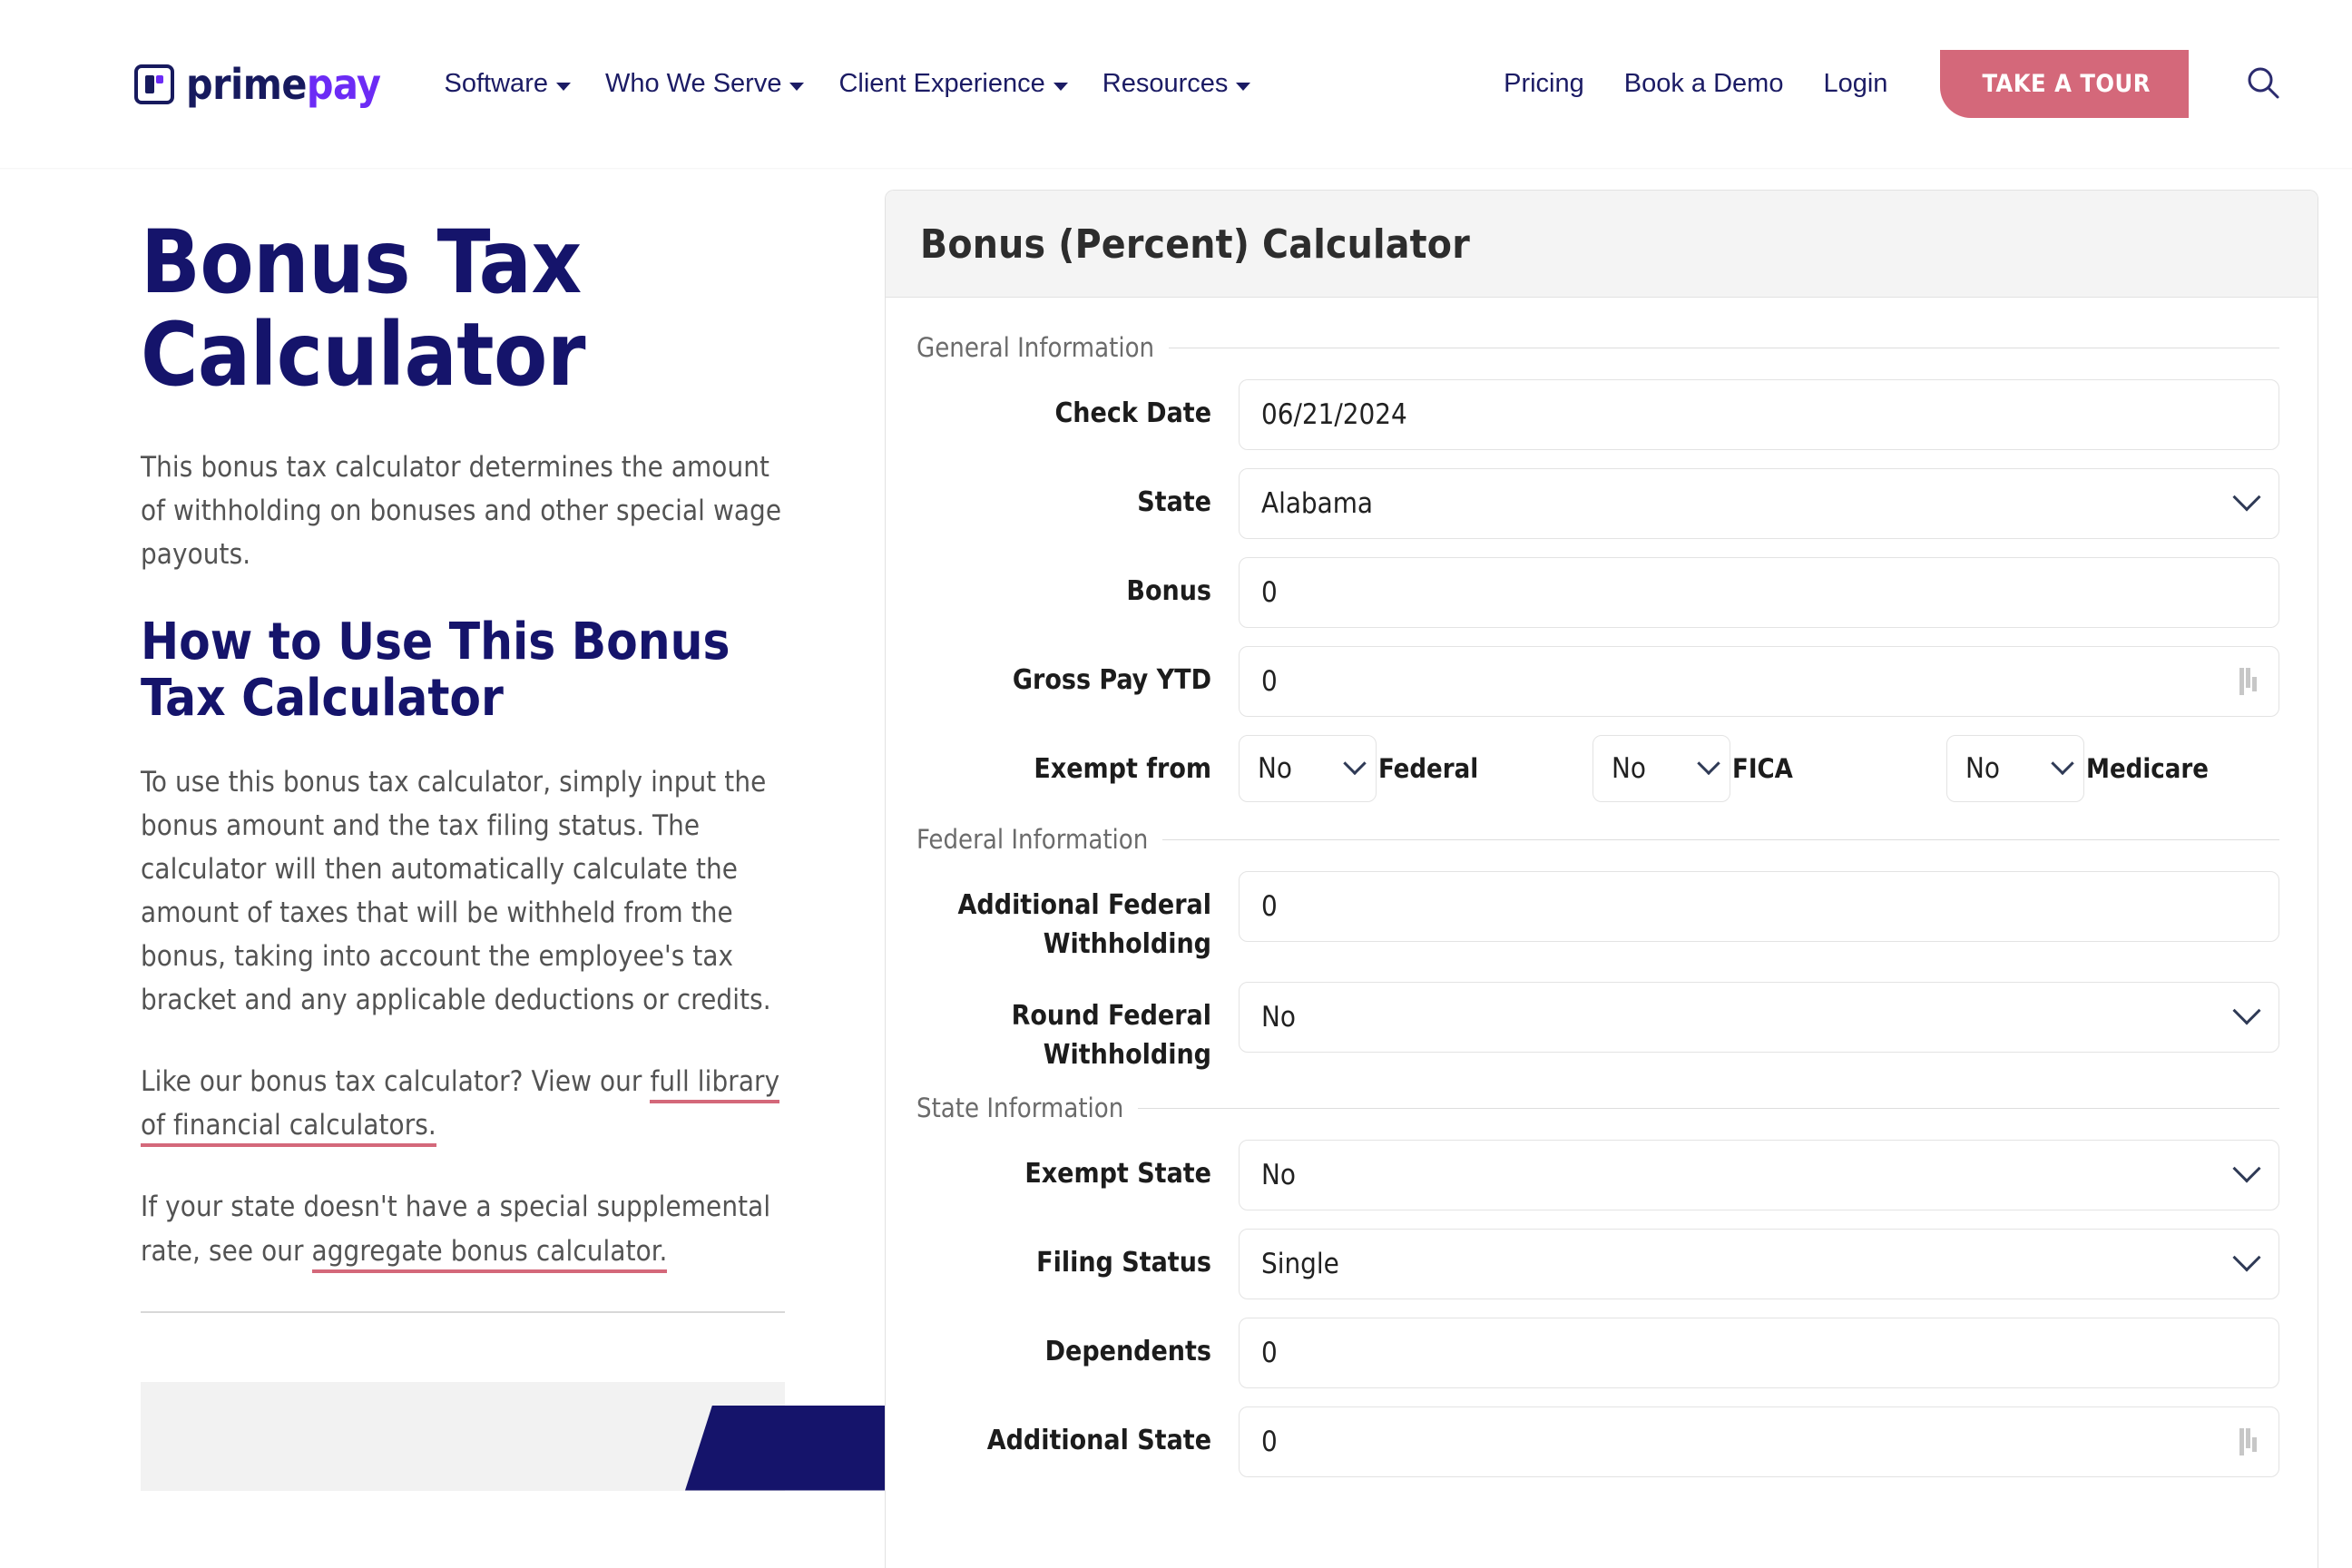 The image size is (2352, 1568). I want to click on nav-item-label: Resources, so click(1165, 83).